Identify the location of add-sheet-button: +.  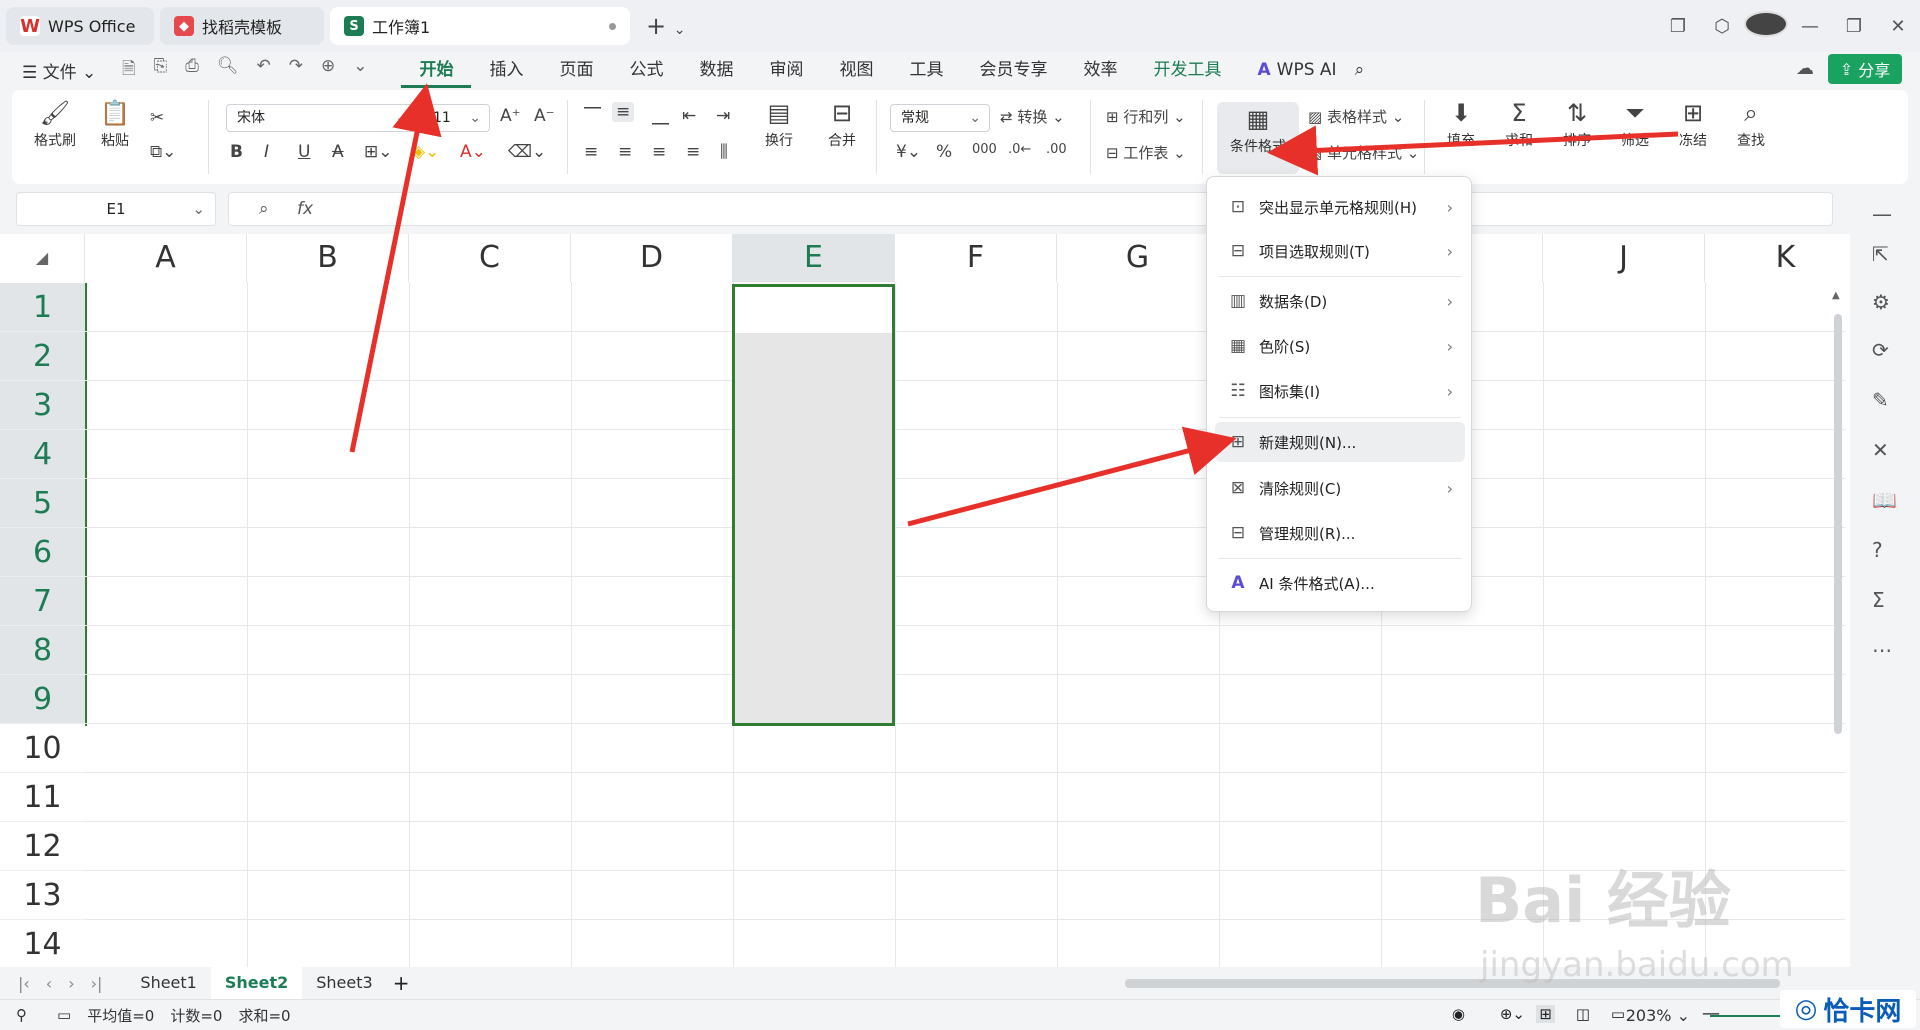
(401, 983).